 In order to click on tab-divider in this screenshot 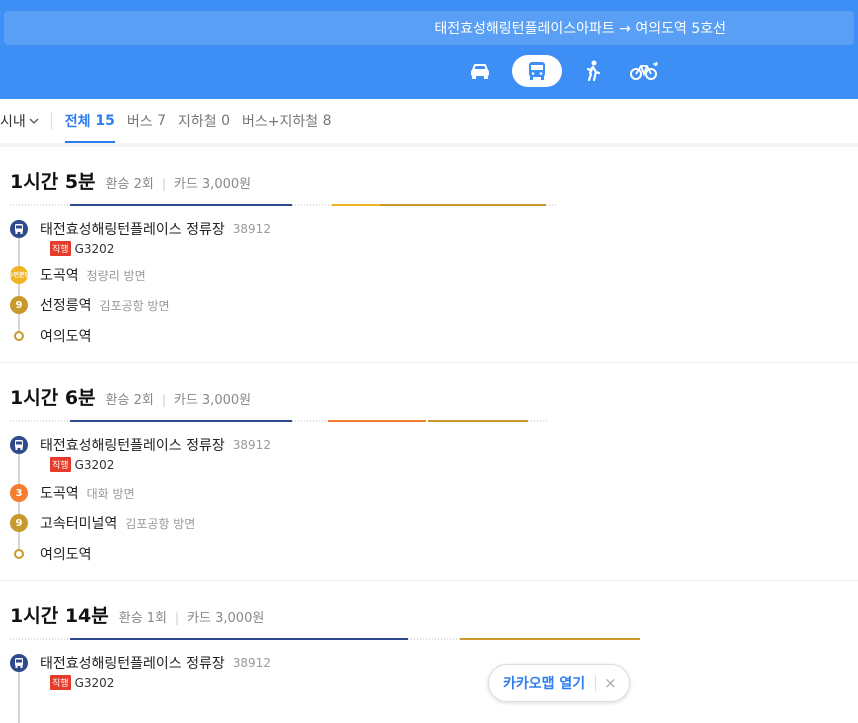, I will do `click(51, 121)`.